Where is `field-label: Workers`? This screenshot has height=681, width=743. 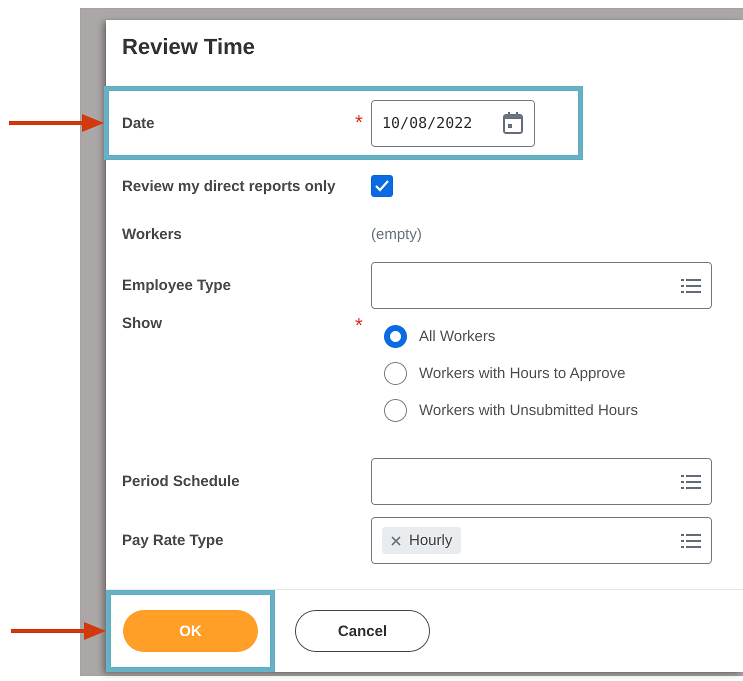 field-label: Workers is located at coordinates (152, 234).